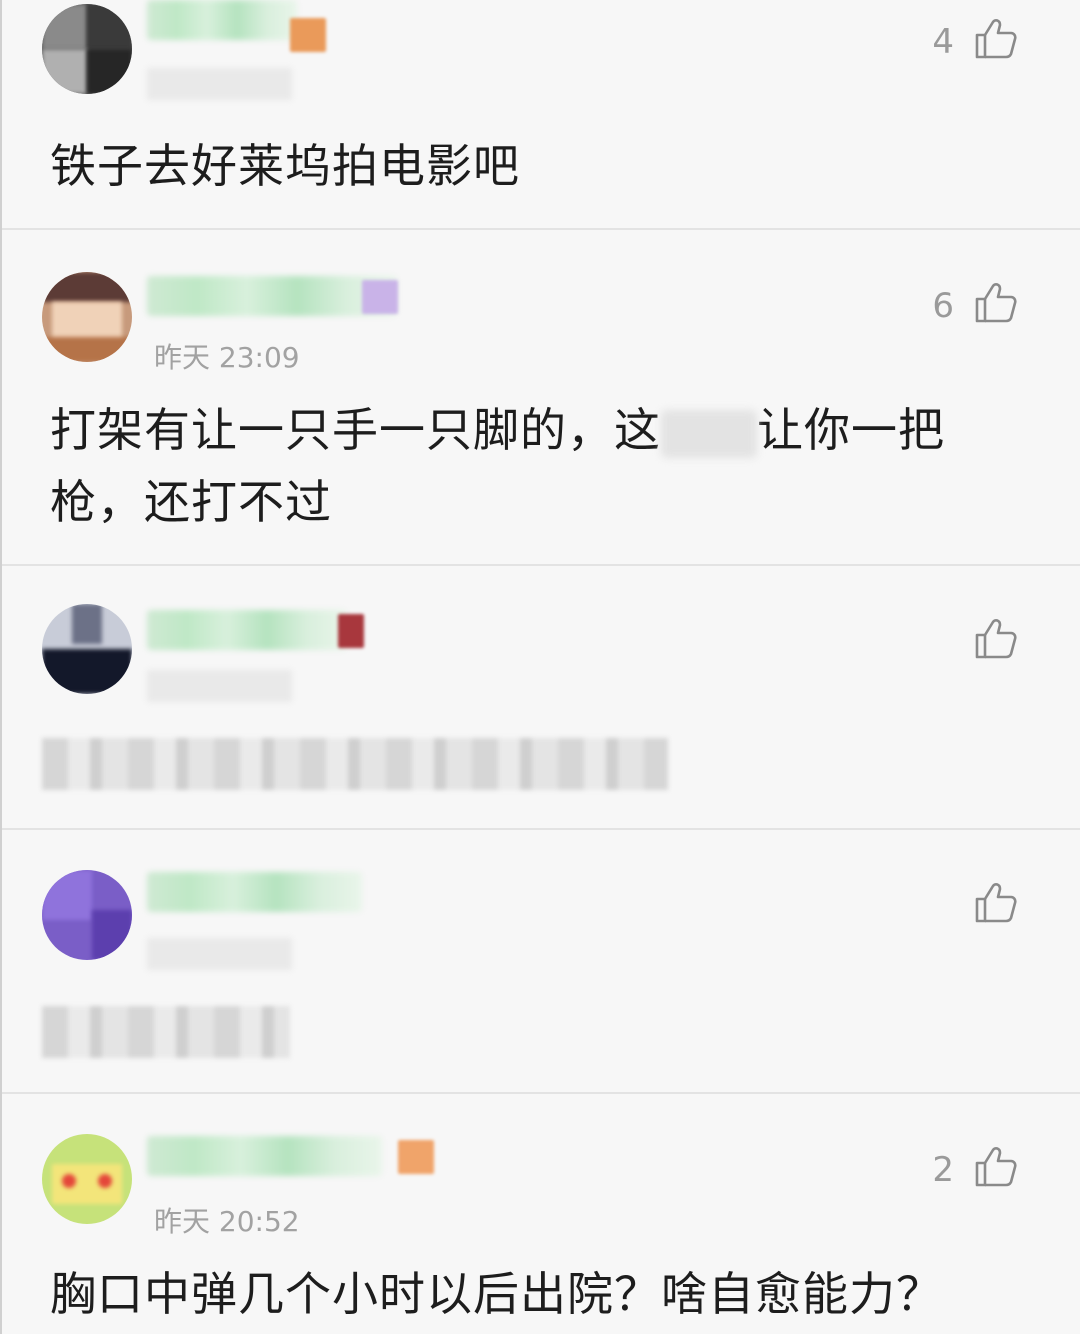 Image resolution: width=1080 pixels, height=1334 pixels. Describe the element at coordinates (943, 1170) in the screenshot. I see `like-count: 2` at that location.